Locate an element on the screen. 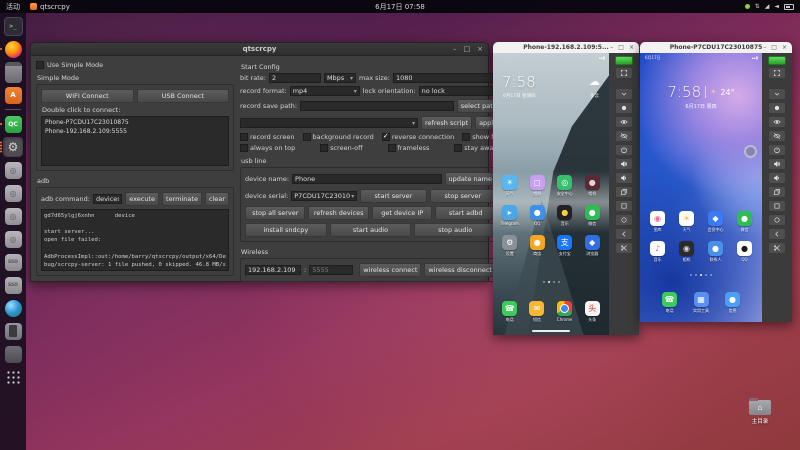 The height and width of the screenshot is (450, 800). dock-item-ssd-1: SSD is located at coordinates (13, 262).